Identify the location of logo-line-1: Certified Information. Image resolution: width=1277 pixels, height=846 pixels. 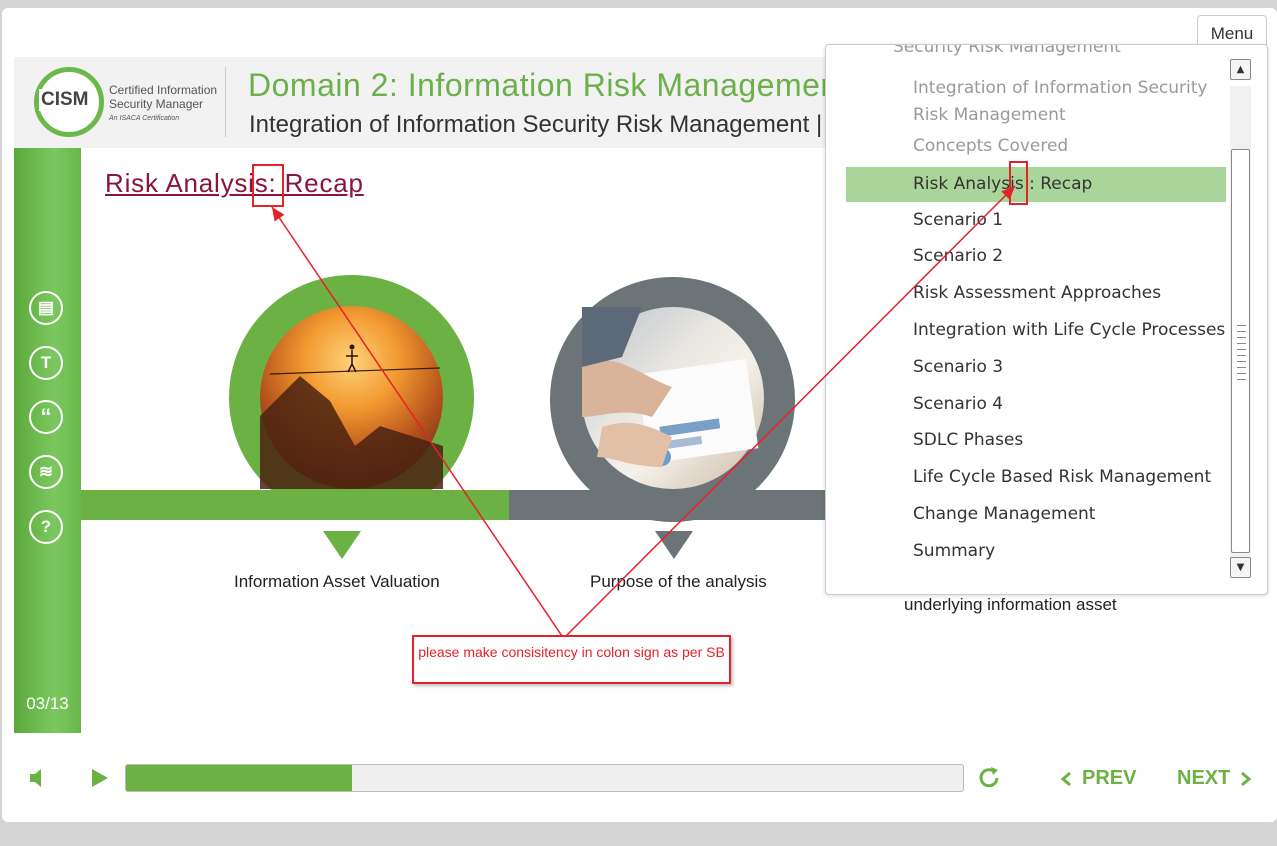
(163, 90).